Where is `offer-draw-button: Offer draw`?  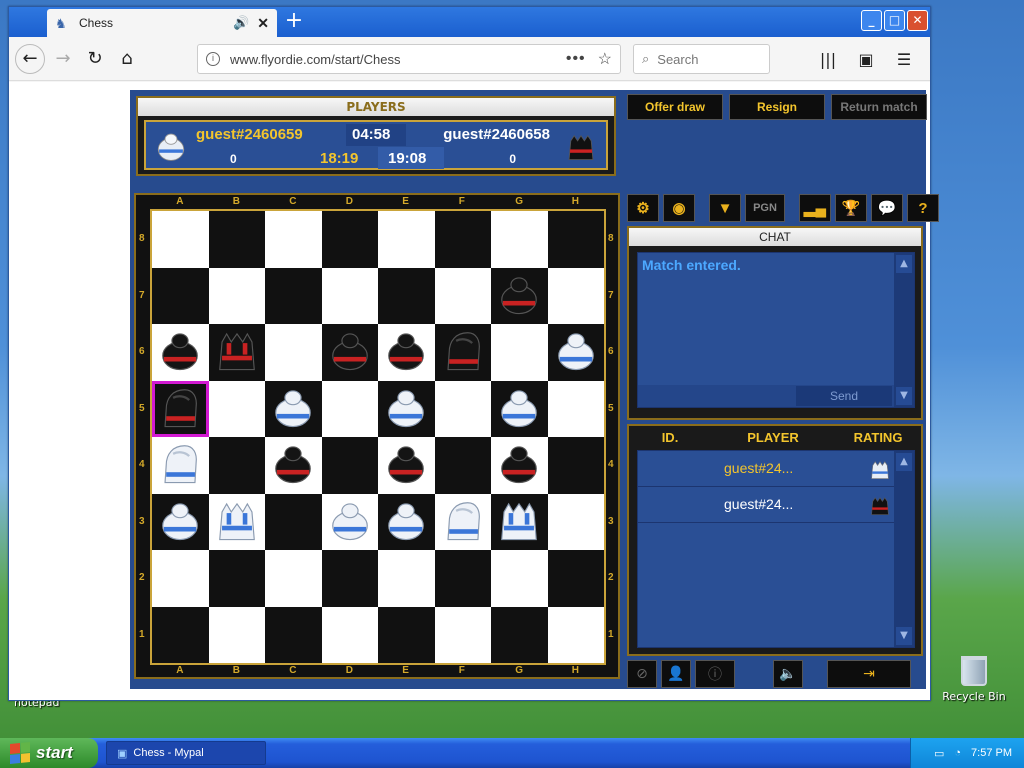
offer-draw-button: Offer draw is located at coordinates (675, 107).